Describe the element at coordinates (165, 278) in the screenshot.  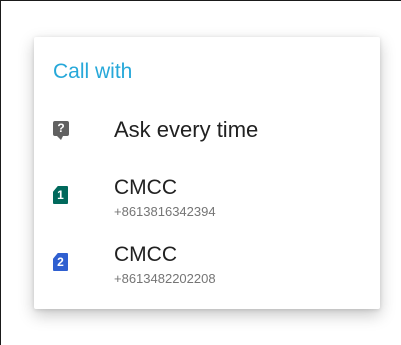
I see `sim-2-phone-number: +8613482202208` at that location.